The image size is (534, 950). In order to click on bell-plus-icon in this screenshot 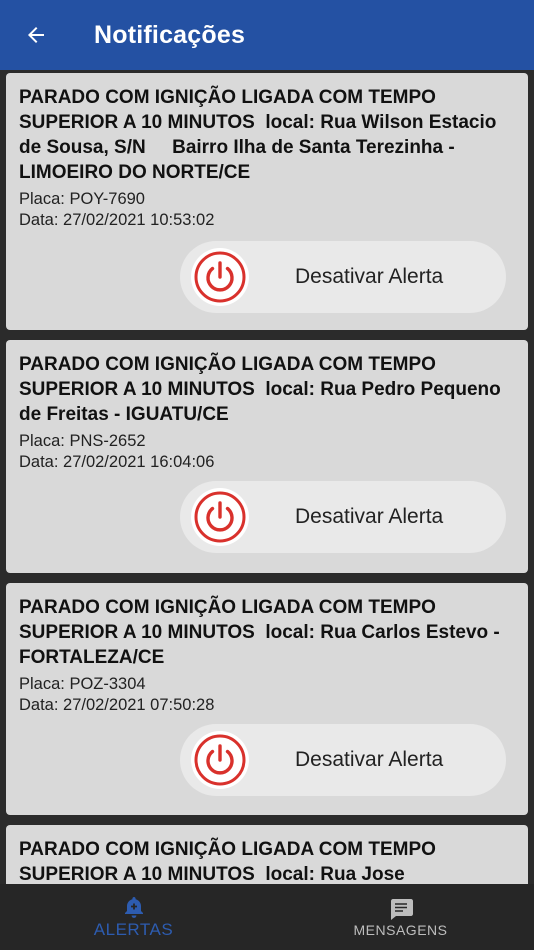, I will do `click(133, 907)`.